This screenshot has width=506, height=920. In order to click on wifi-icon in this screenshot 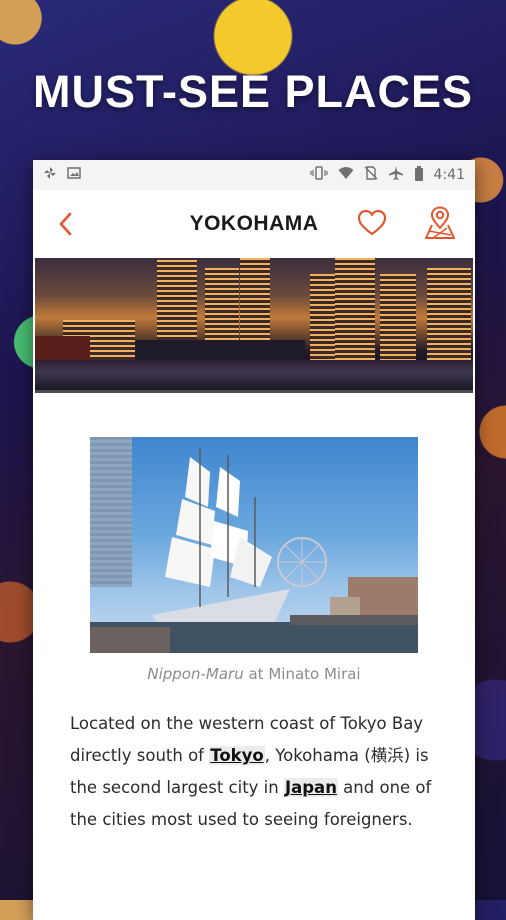, I will do `click(346, 175)`.